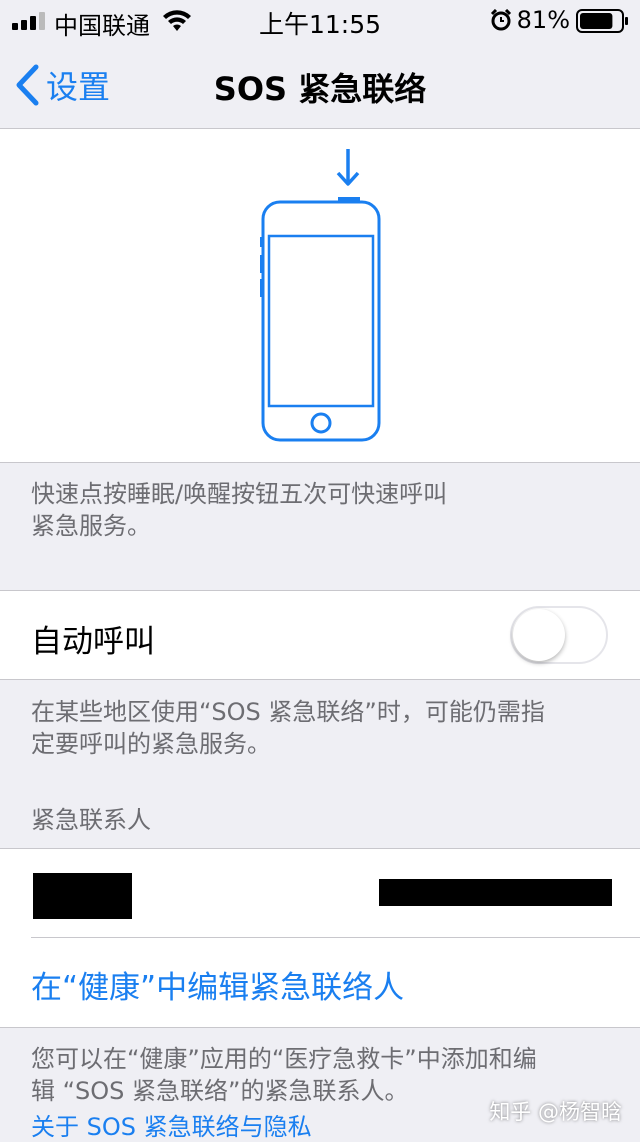  I want to click on illustration-caption: 快速点按睡眠/唤醒按钮五次可快速呼叫 紧急服务。, so click(239, 510).